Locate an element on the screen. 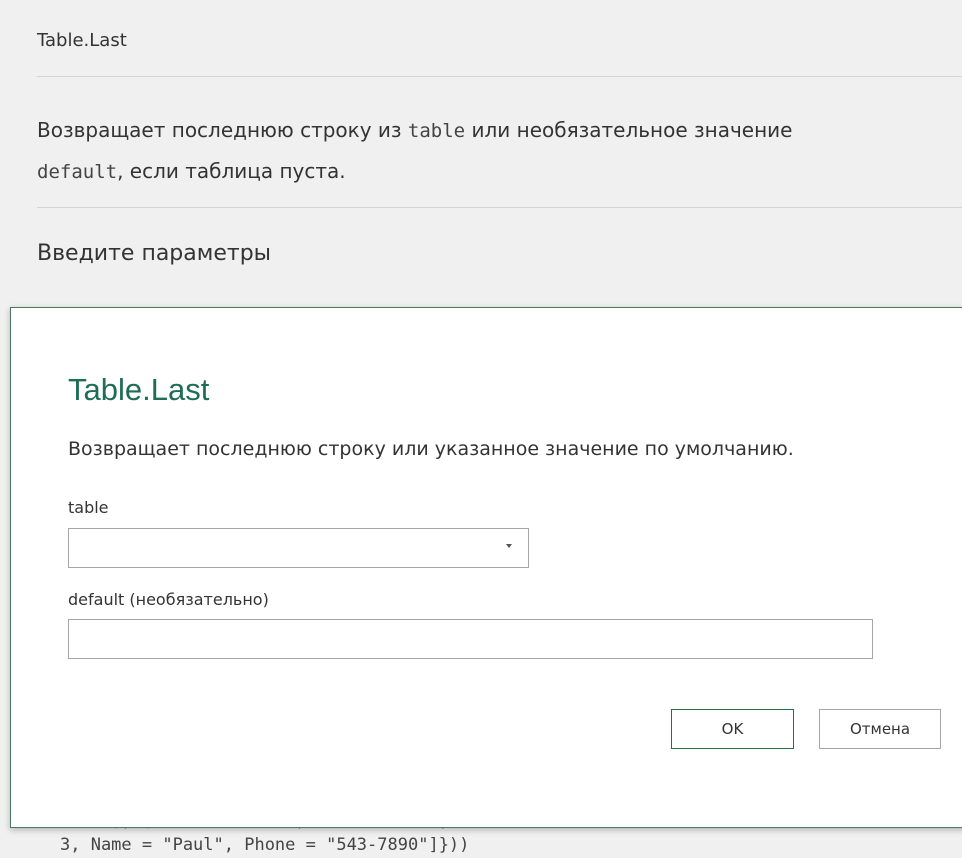 This screenshot has width=962, height=858. section-heading: Введите параметры is located at coordinates (154, 253).